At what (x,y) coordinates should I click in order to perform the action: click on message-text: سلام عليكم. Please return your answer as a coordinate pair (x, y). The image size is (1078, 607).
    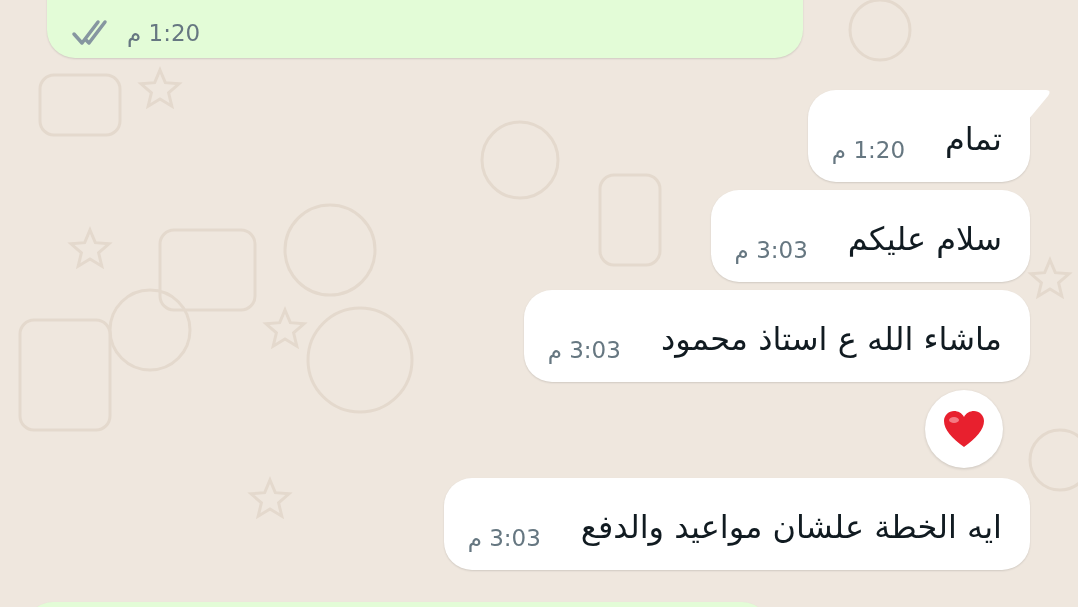
    Looking at the image, I should click on (924, 239).